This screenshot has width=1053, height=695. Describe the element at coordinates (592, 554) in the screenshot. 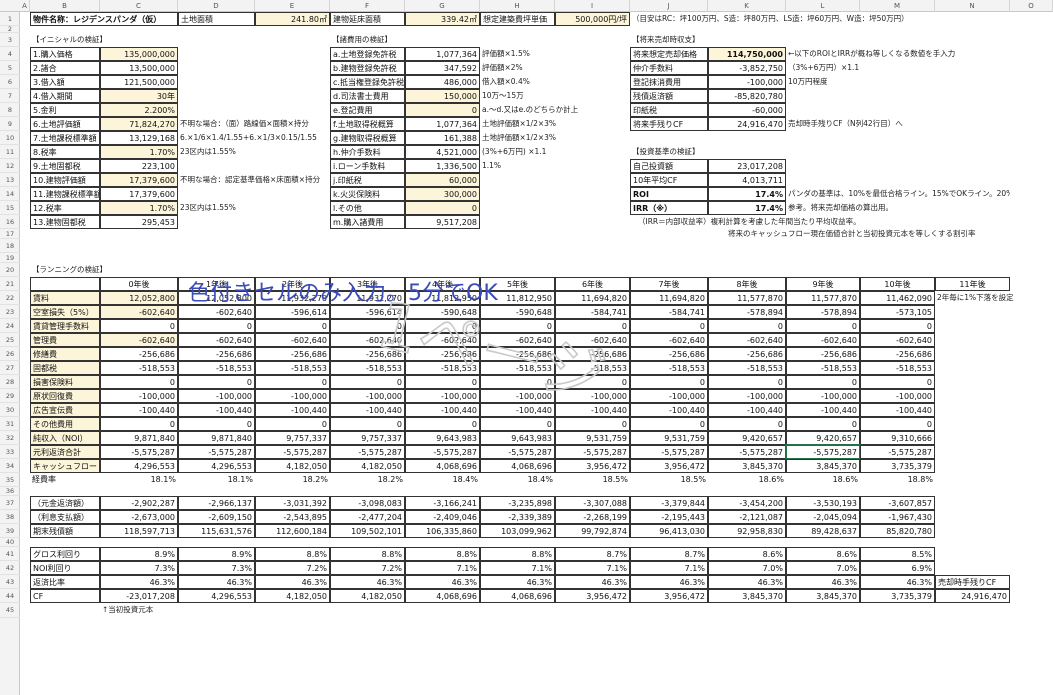

I see `yield-1-year-6: 8.7%` at that location.